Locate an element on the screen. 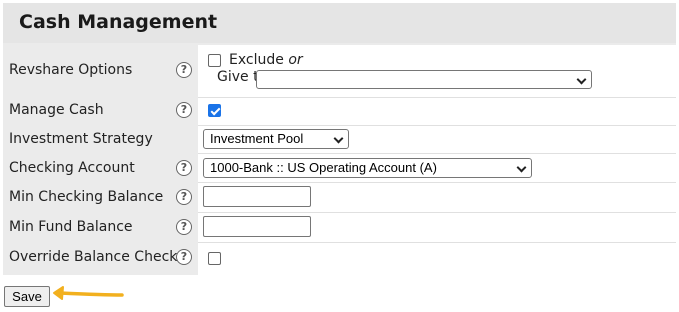 The image size is (679, 312). row-investment-strategy: Investment Strategy Investment Pool is located at coordinates (339, 139).